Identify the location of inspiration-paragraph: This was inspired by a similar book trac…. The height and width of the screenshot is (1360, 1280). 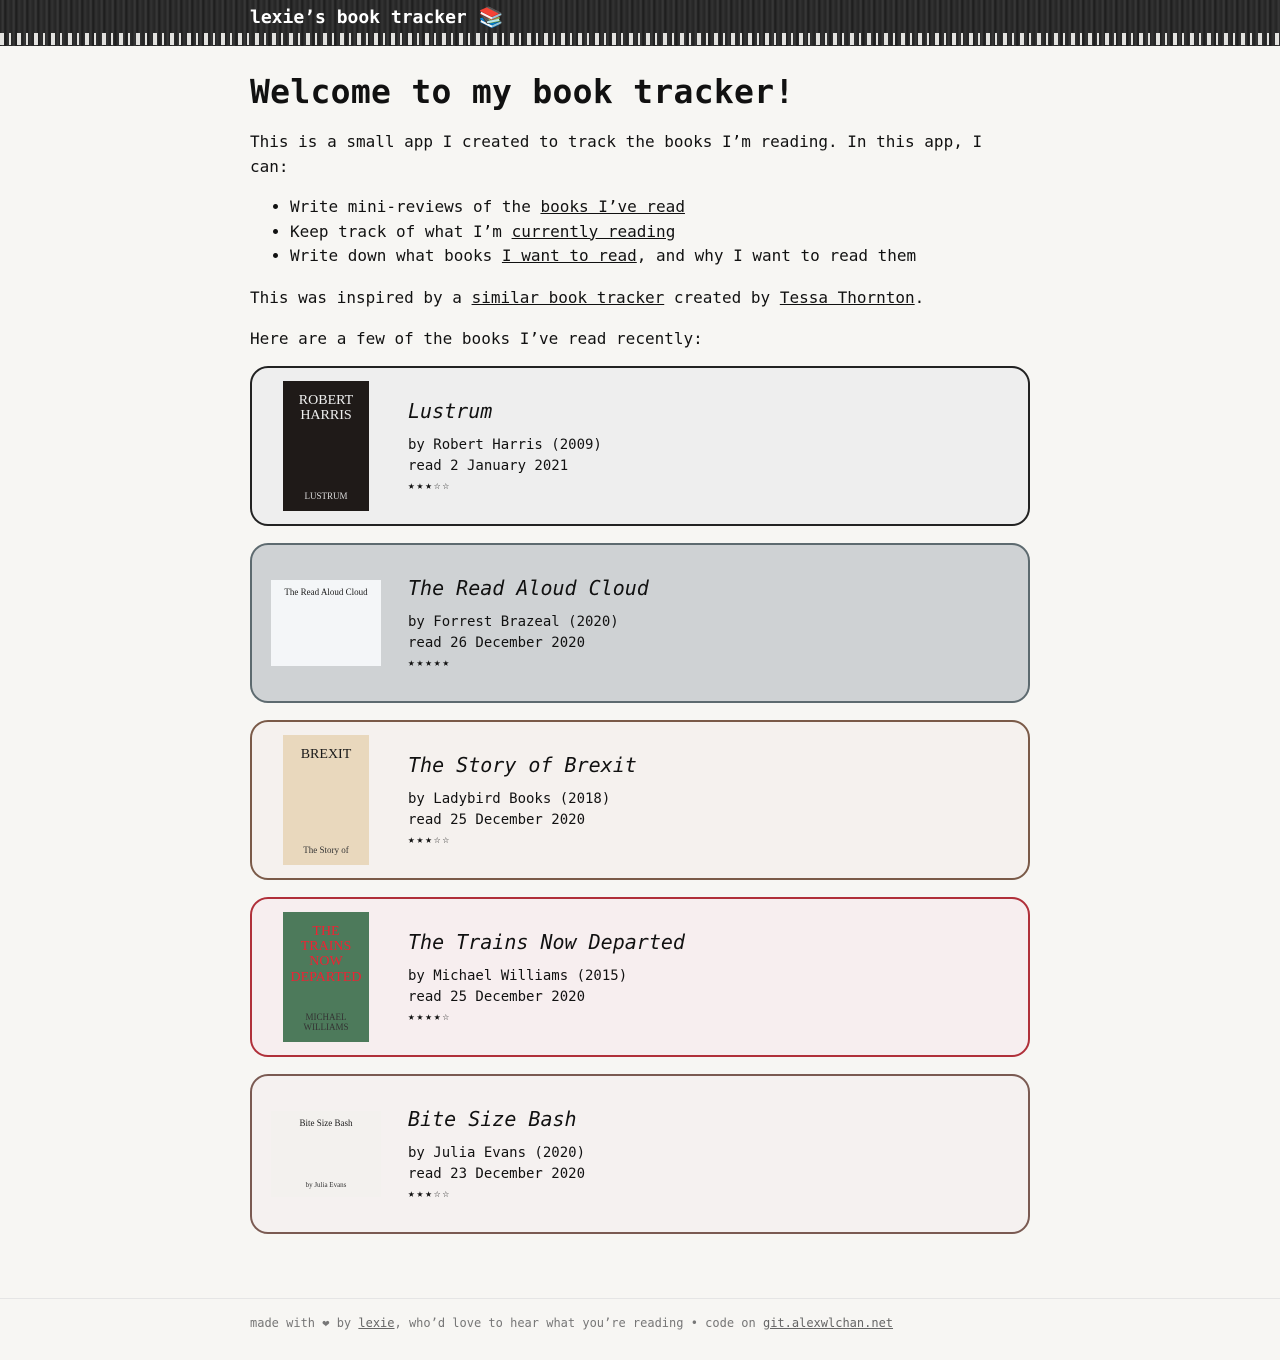
(640, 297).